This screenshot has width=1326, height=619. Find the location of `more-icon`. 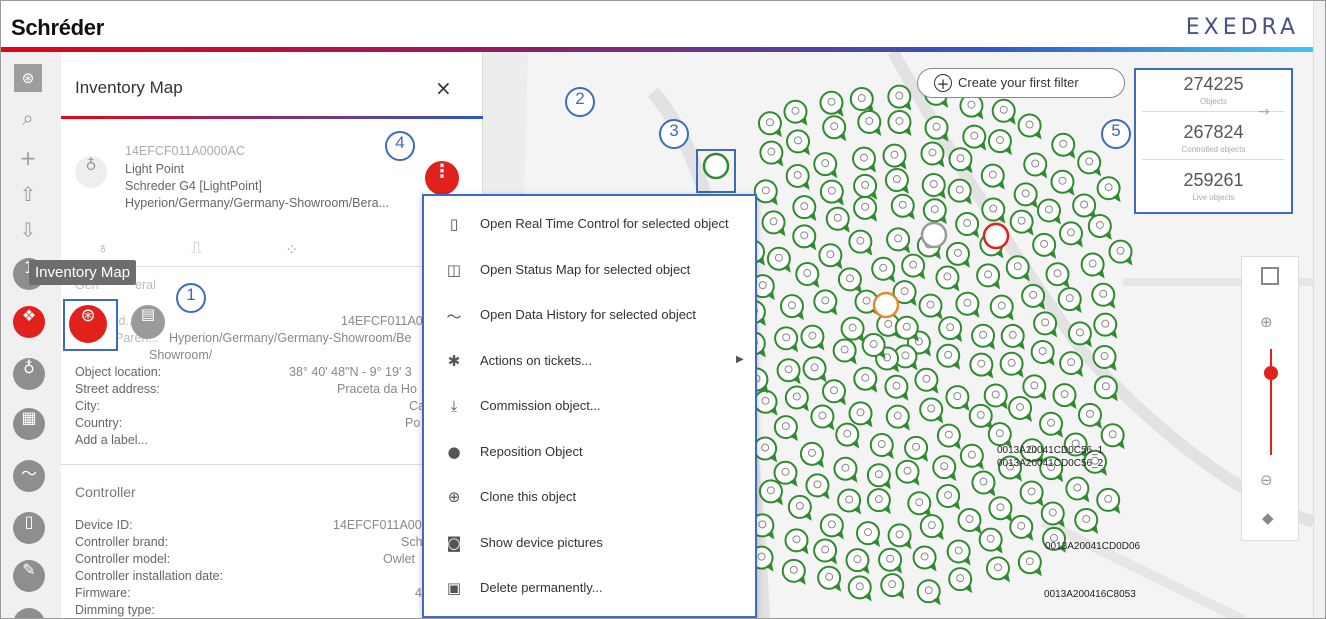

more-icon is located at coordinates (29, 613).